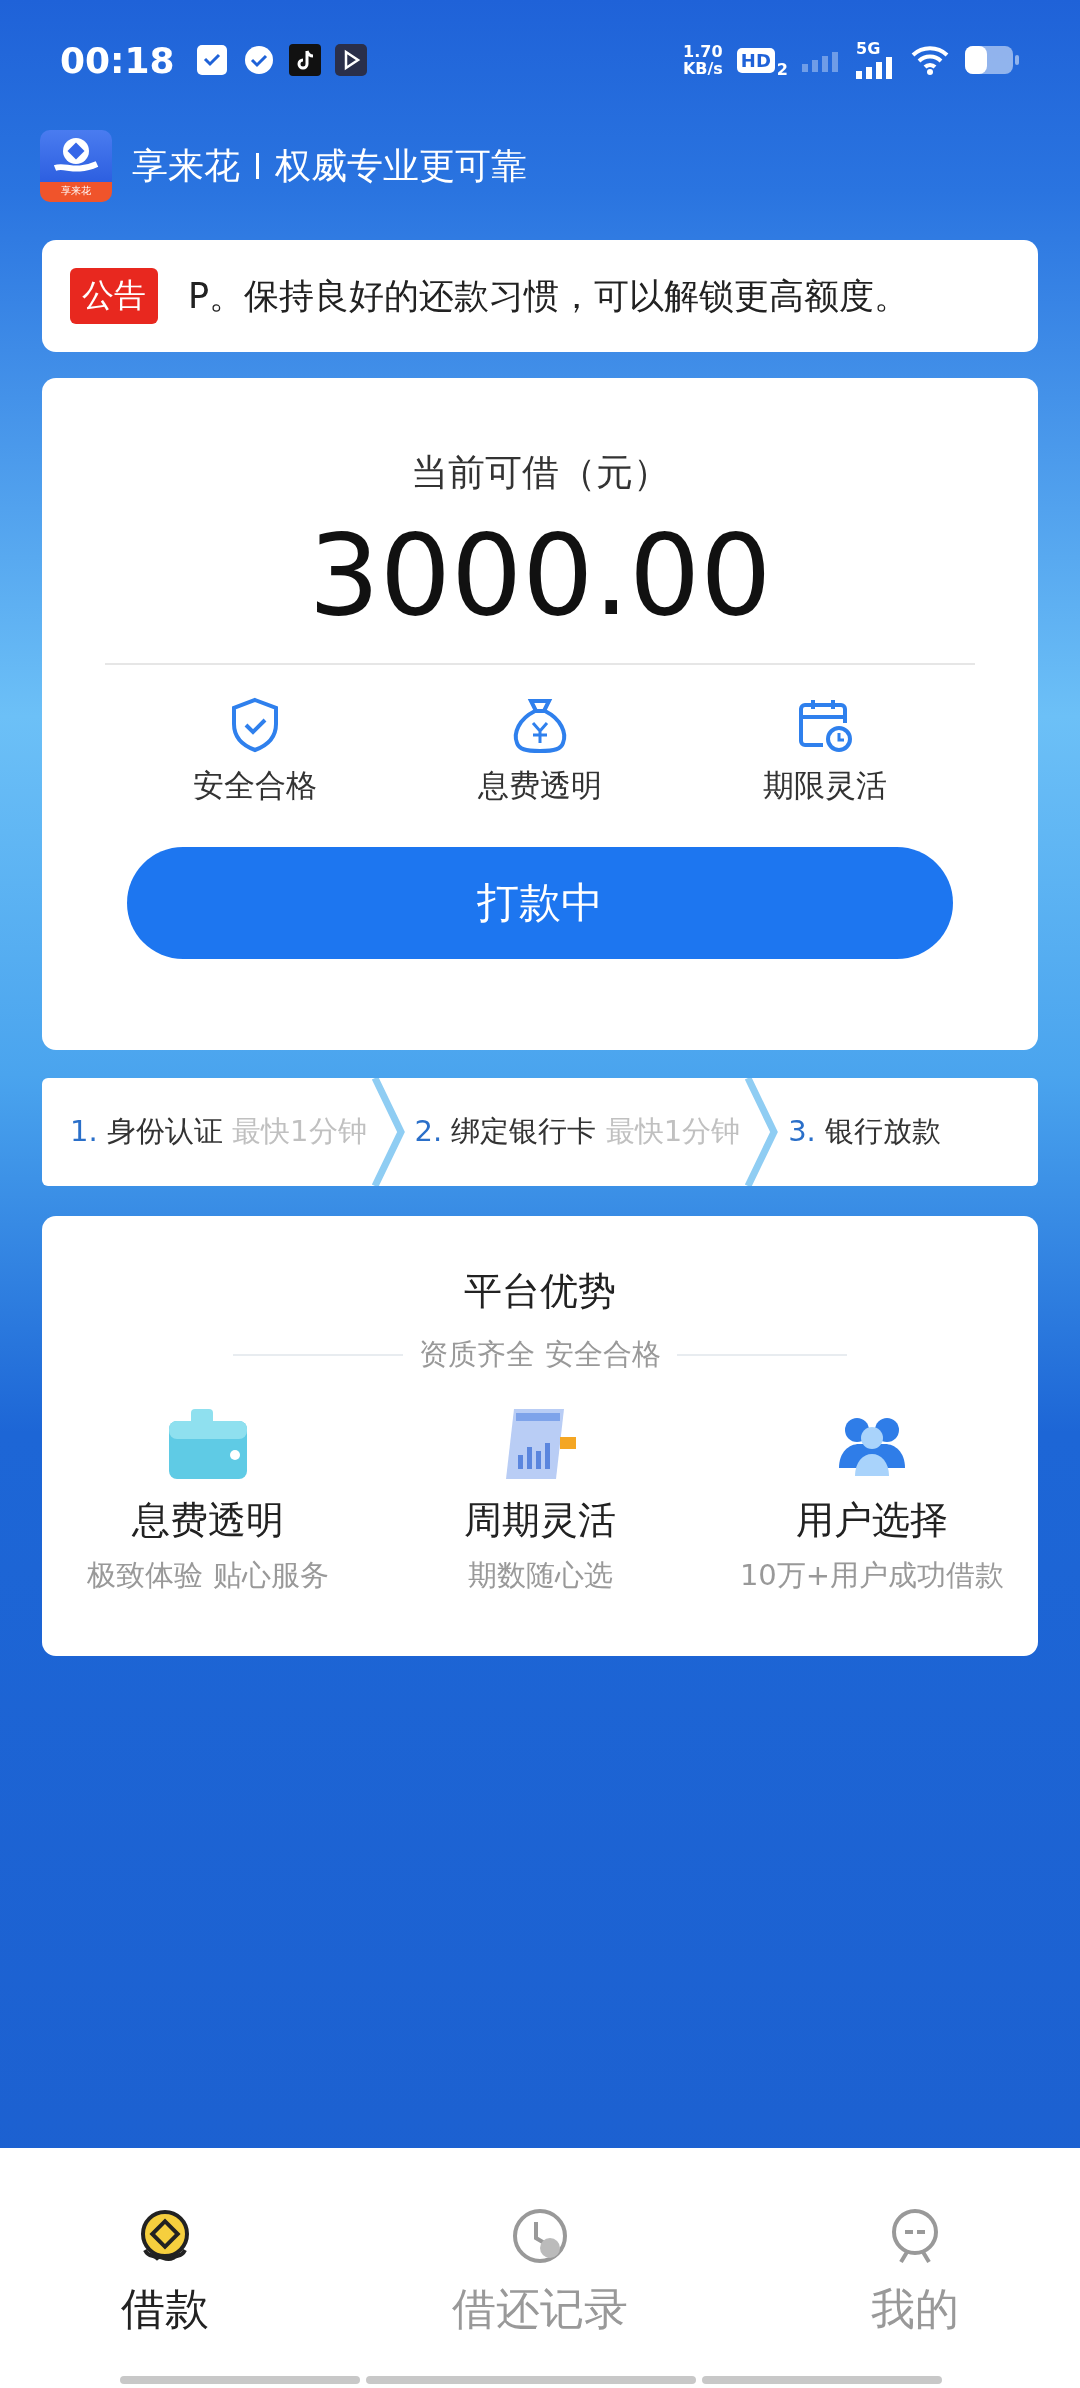 This screenshot has height=2388, width=1080. Describe the element at coordinates (540, 473) in the screenshot. I see `available-label: 当前可借（元）` at that location.